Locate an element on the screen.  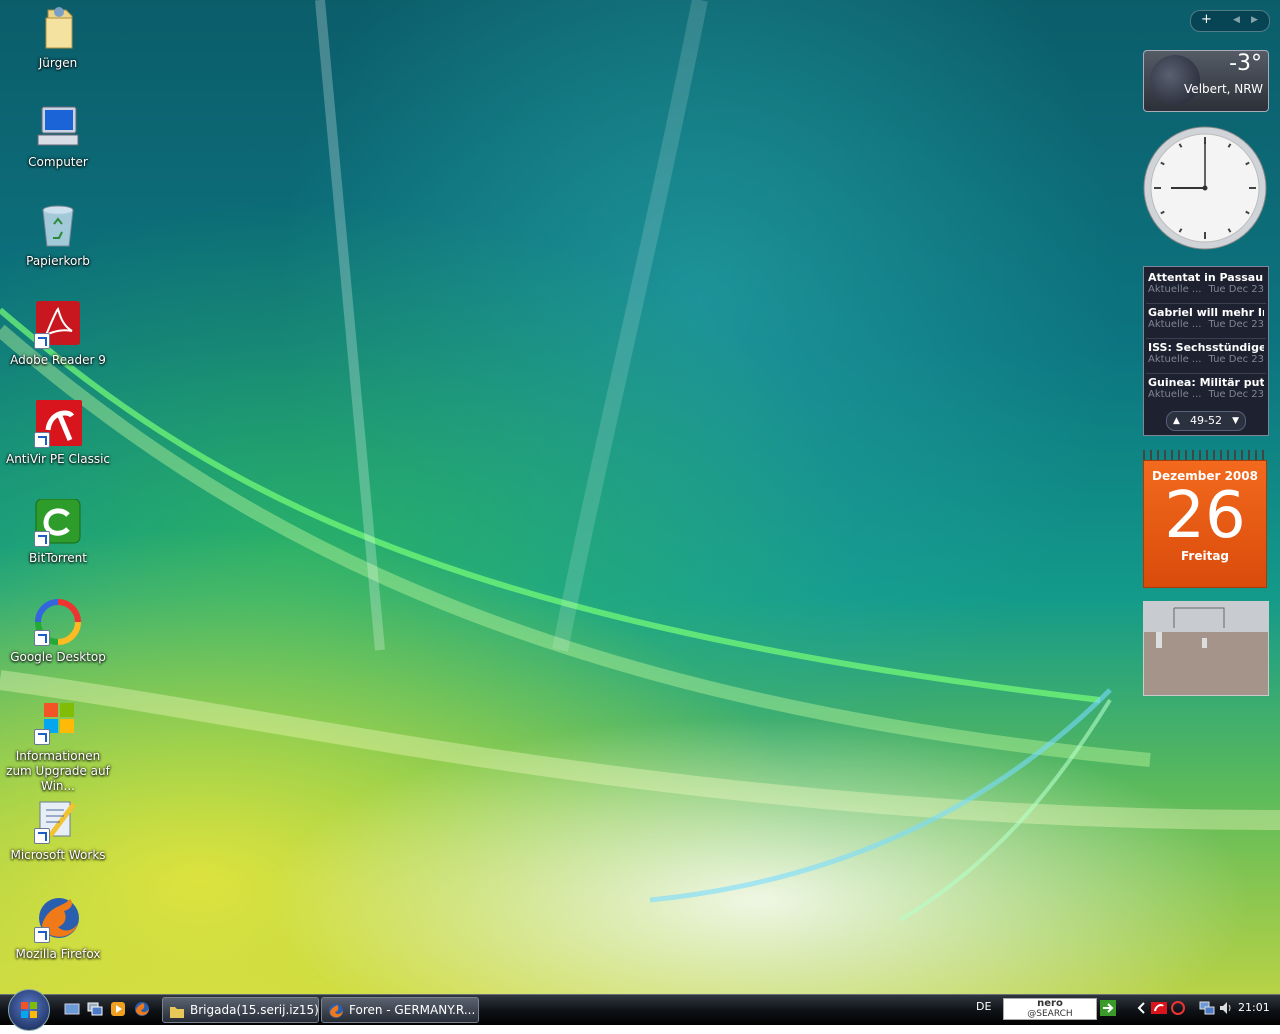
feed-pager: ▲ 49-52 ▼ is located at coordinates (1206, 421).